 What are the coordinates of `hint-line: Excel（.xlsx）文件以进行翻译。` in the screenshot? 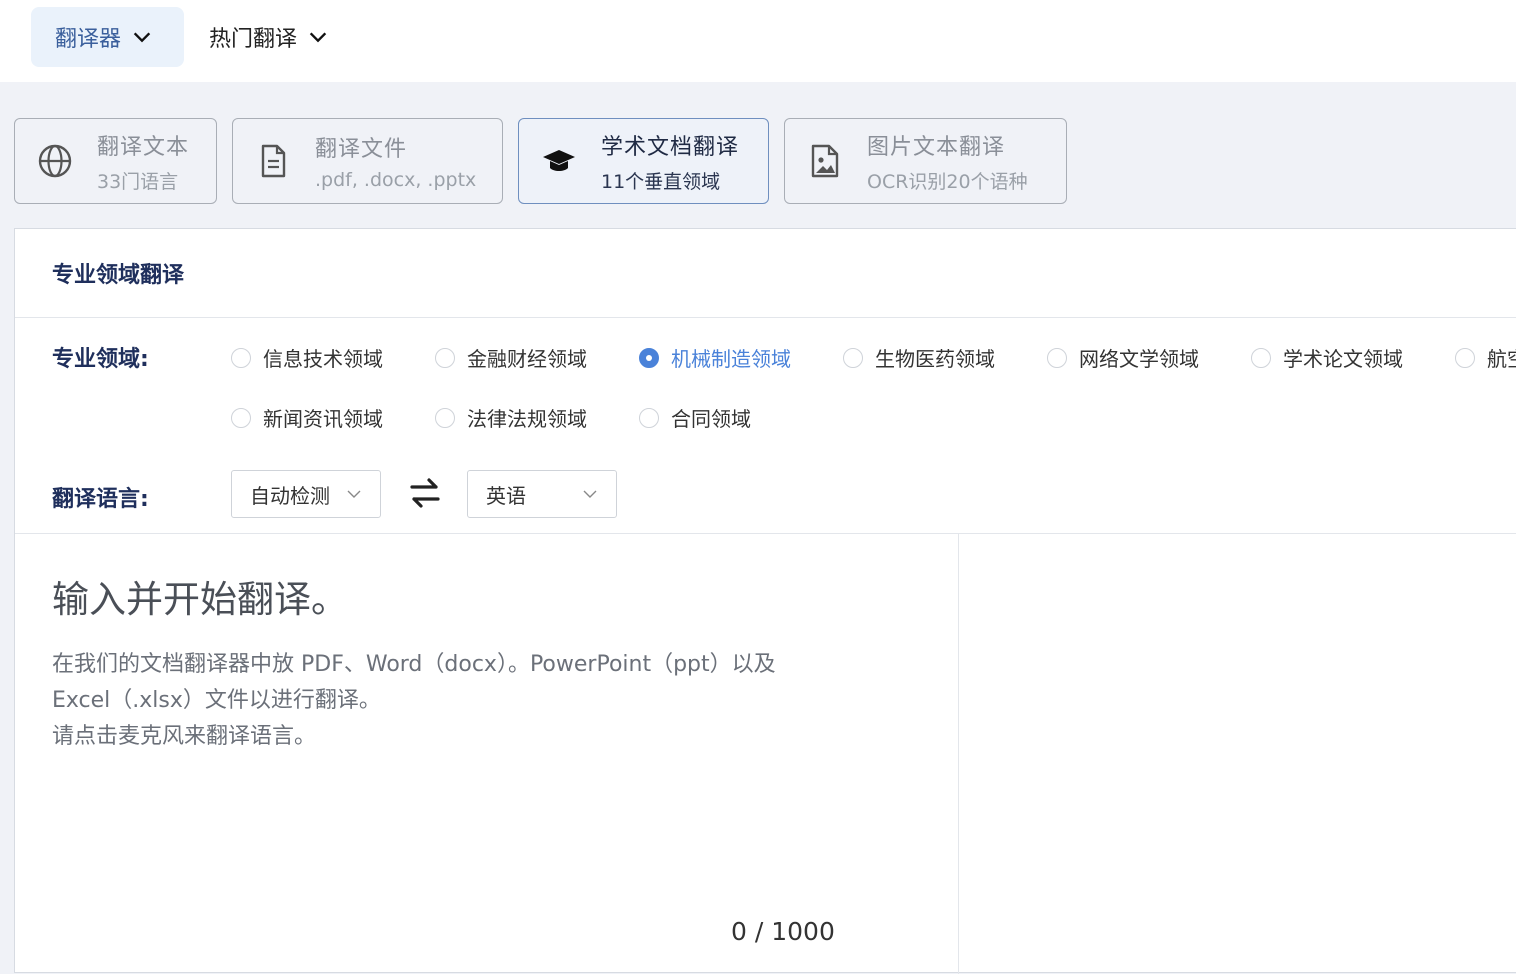 It's located at (216, 700).